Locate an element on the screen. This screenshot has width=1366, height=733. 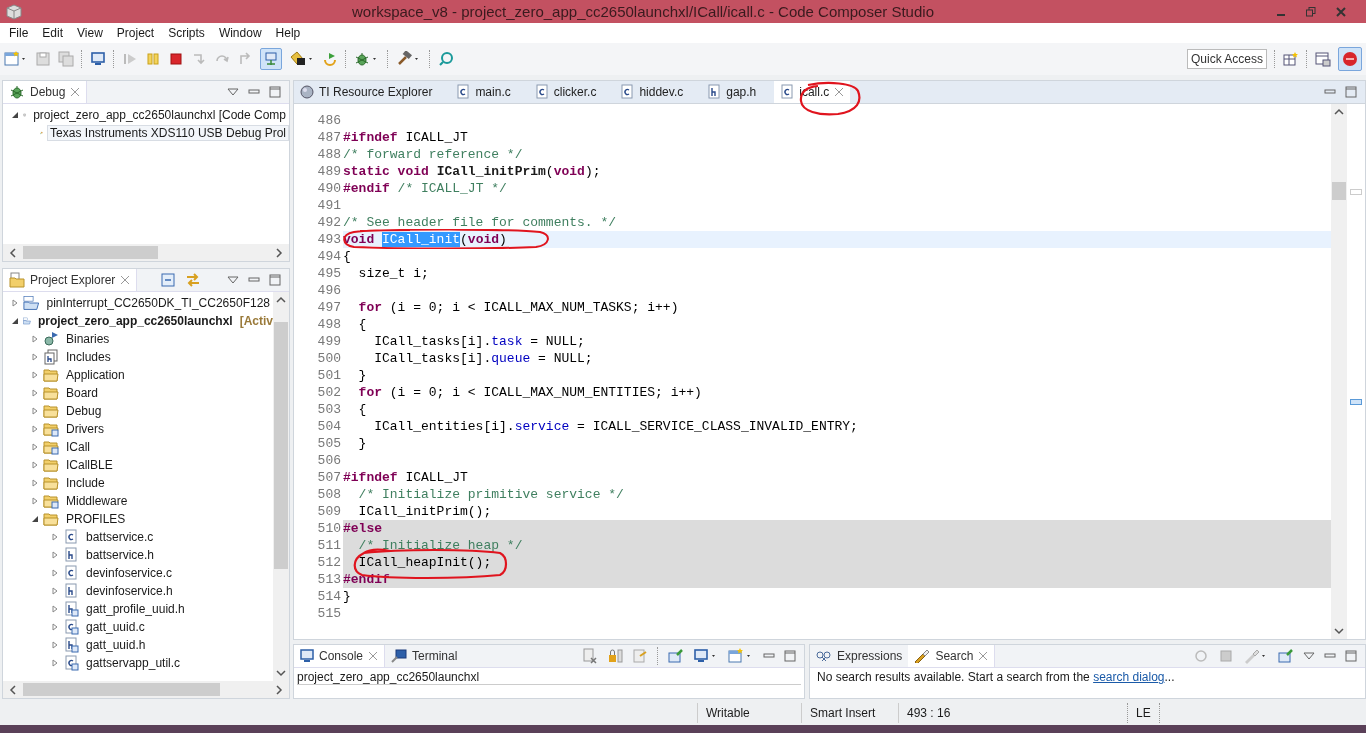
tree-item: gattservapp_util.c is located at coordinates (133, 663).